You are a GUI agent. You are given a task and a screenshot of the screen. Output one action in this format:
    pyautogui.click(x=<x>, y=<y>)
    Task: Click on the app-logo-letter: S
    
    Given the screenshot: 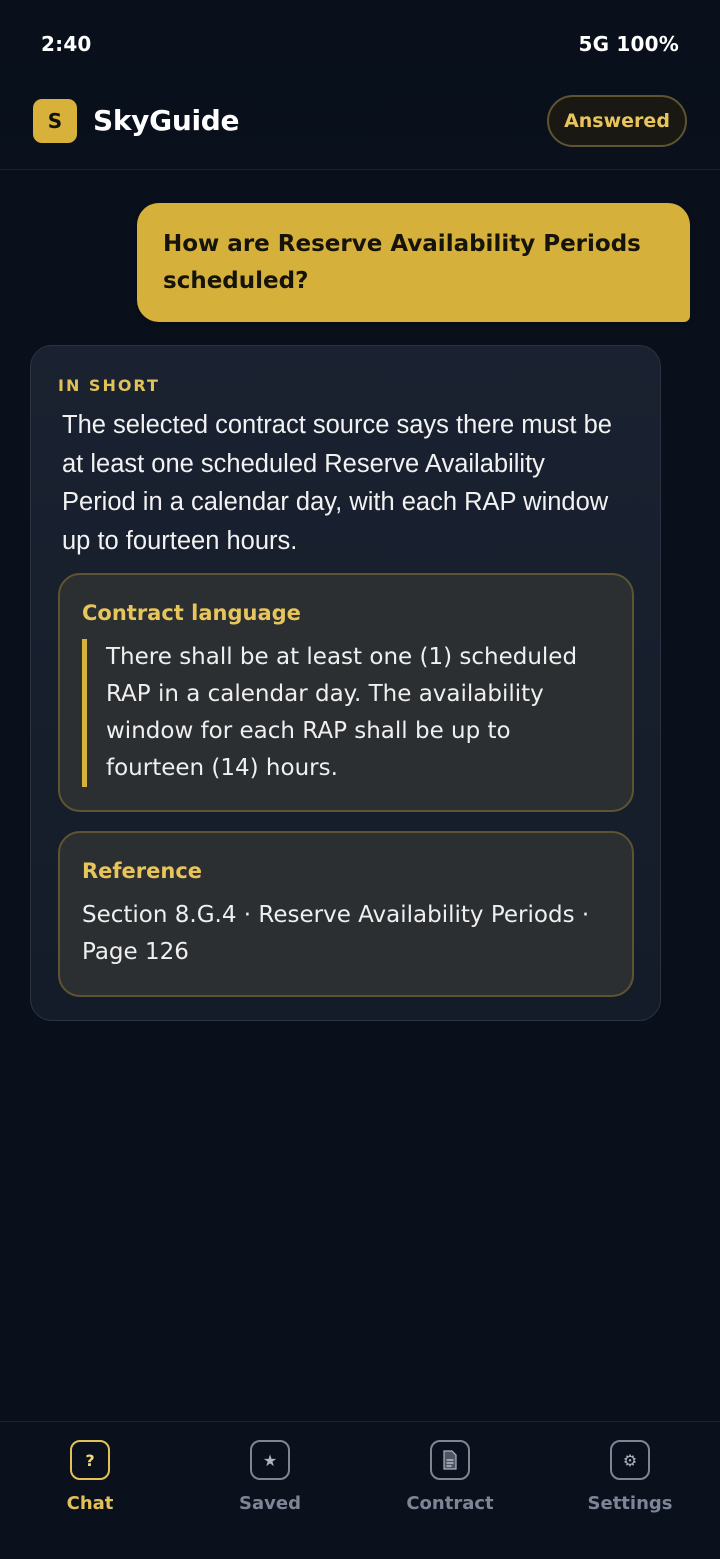 What is the action you would take?
    pyautogui.click(x=55, y=120)
    